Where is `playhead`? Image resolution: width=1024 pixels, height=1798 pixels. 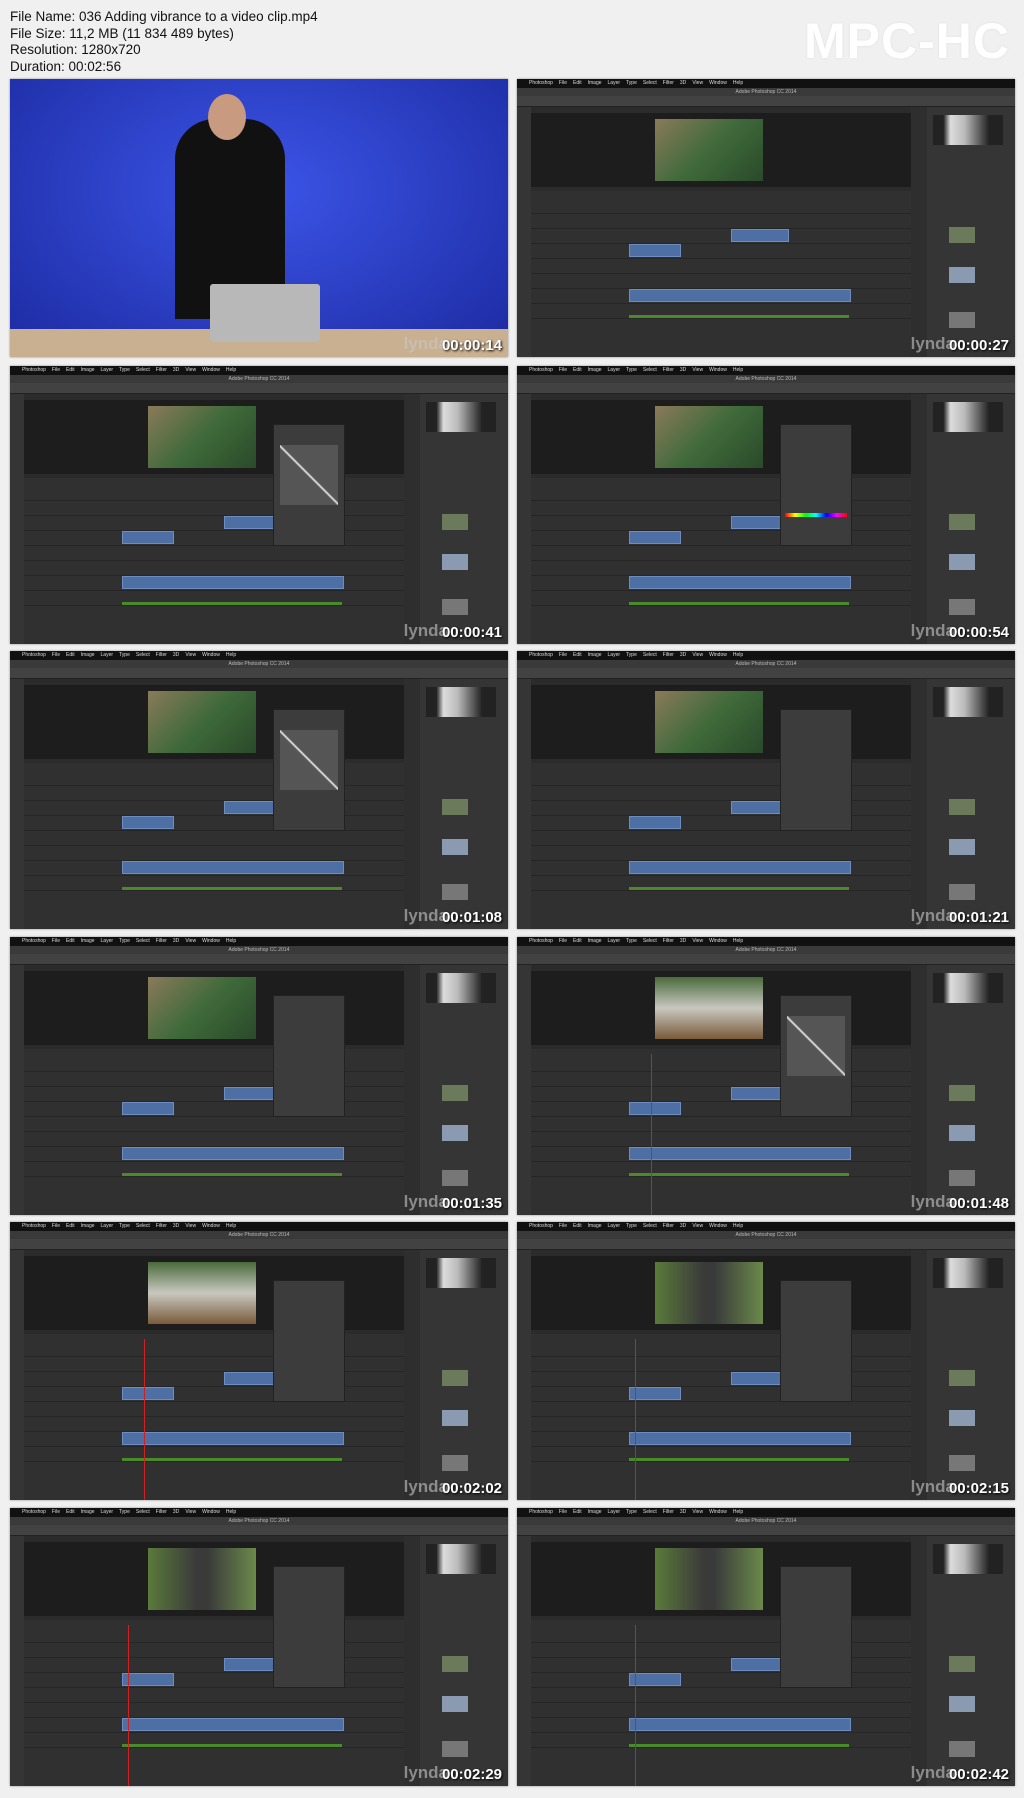 playhead is located at coordinates (128, 1705).